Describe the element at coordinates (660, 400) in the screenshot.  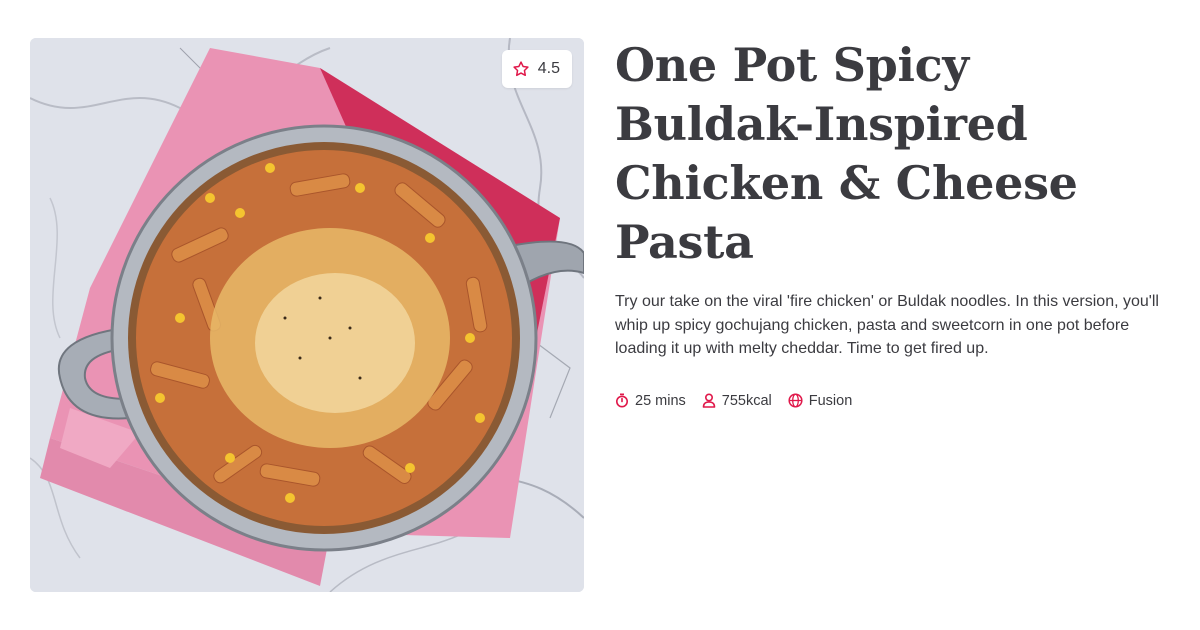
I see `meta-time-value: 25 mins` at that location.